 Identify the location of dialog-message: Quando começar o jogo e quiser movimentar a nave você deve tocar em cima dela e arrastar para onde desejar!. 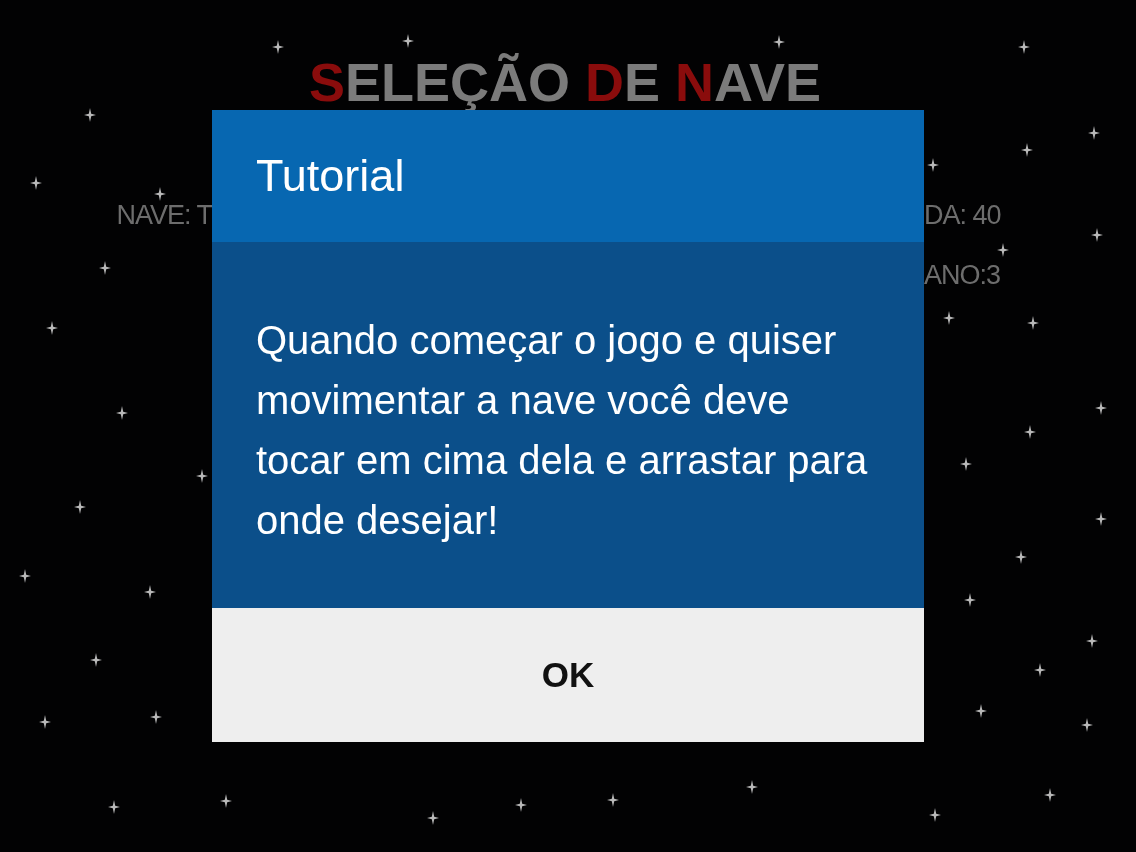
(562, 430).